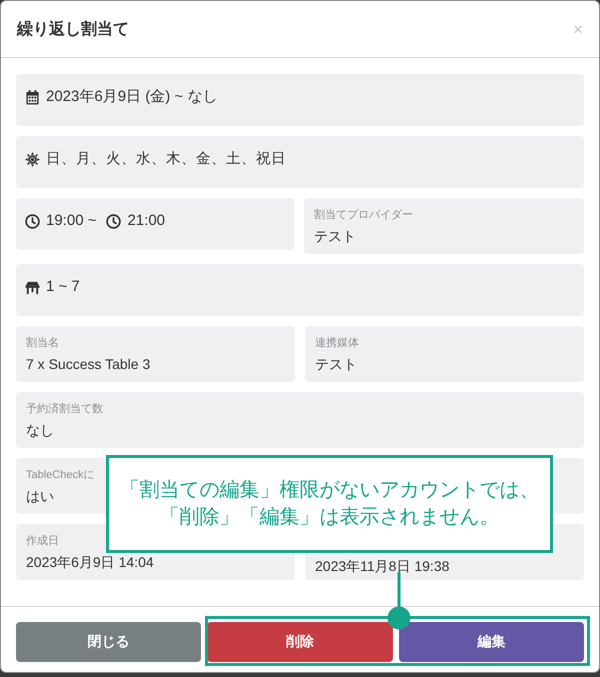 This screenshot has height=677, width=600. What do you see at coordinates (40, 430) in the screenshot?
I see `field-value: なし` at bounding box center [40, 430].